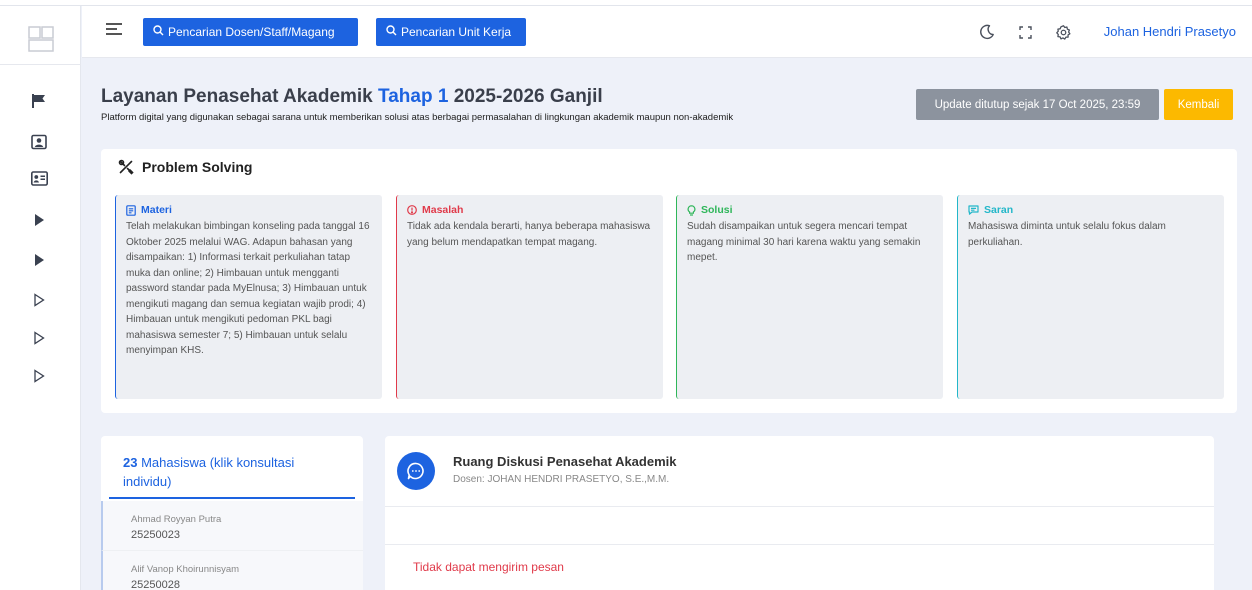  I want to click on moon-icon, so click(987, 32).